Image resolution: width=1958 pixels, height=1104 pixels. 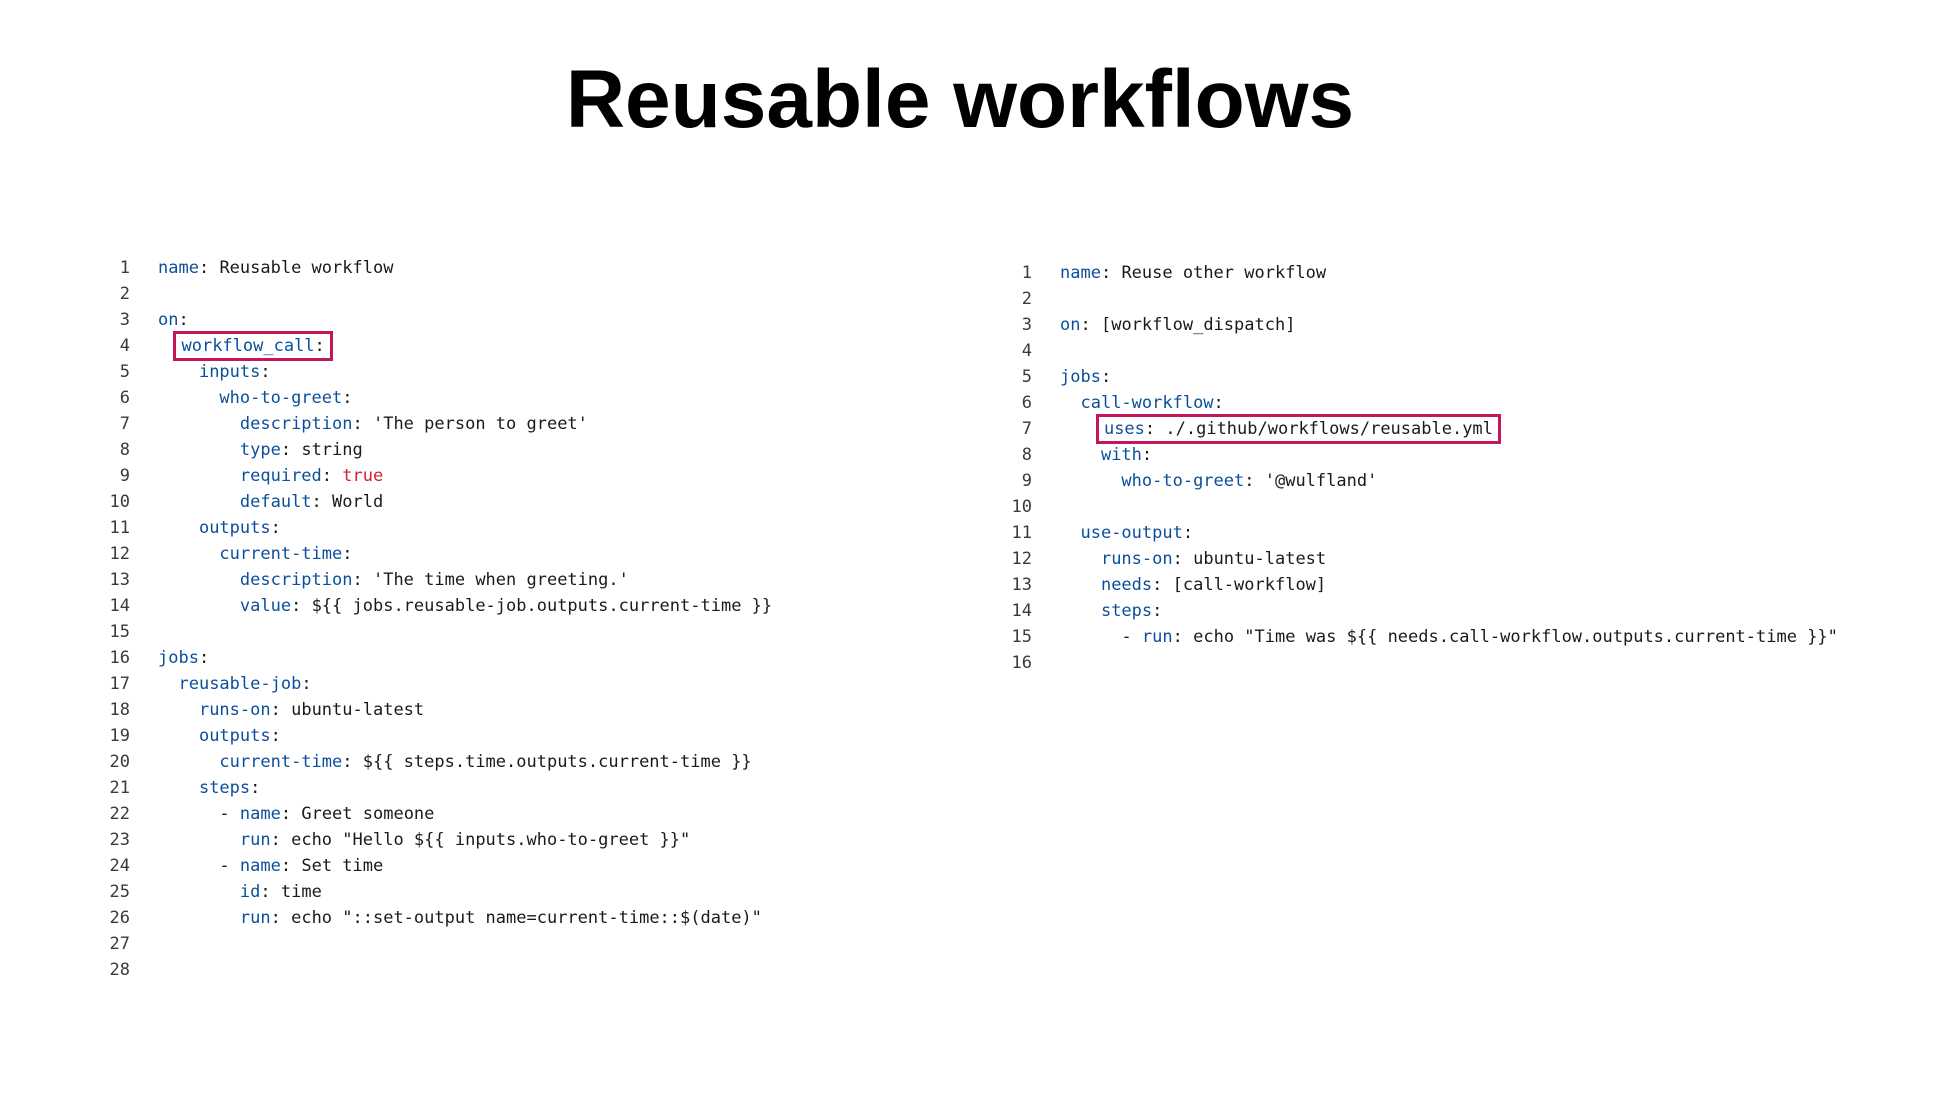 What do you see at coordinates (1021, 585) in the screenshot?
I see `line-number: 13` at bounding box center [1021, 585].